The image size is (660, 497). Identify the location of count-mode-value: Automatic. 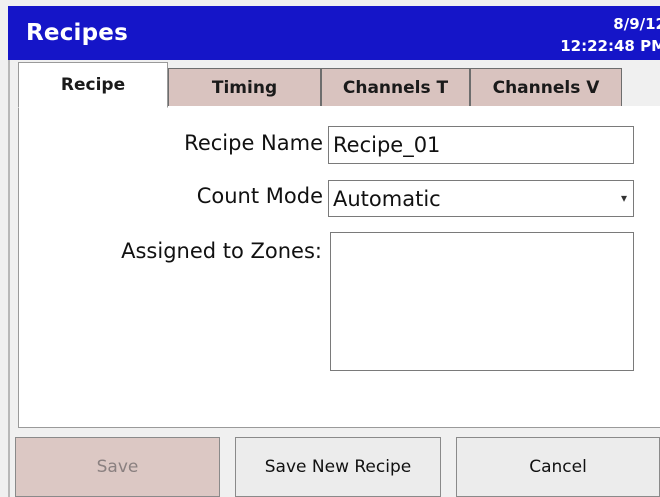
(387, 199).